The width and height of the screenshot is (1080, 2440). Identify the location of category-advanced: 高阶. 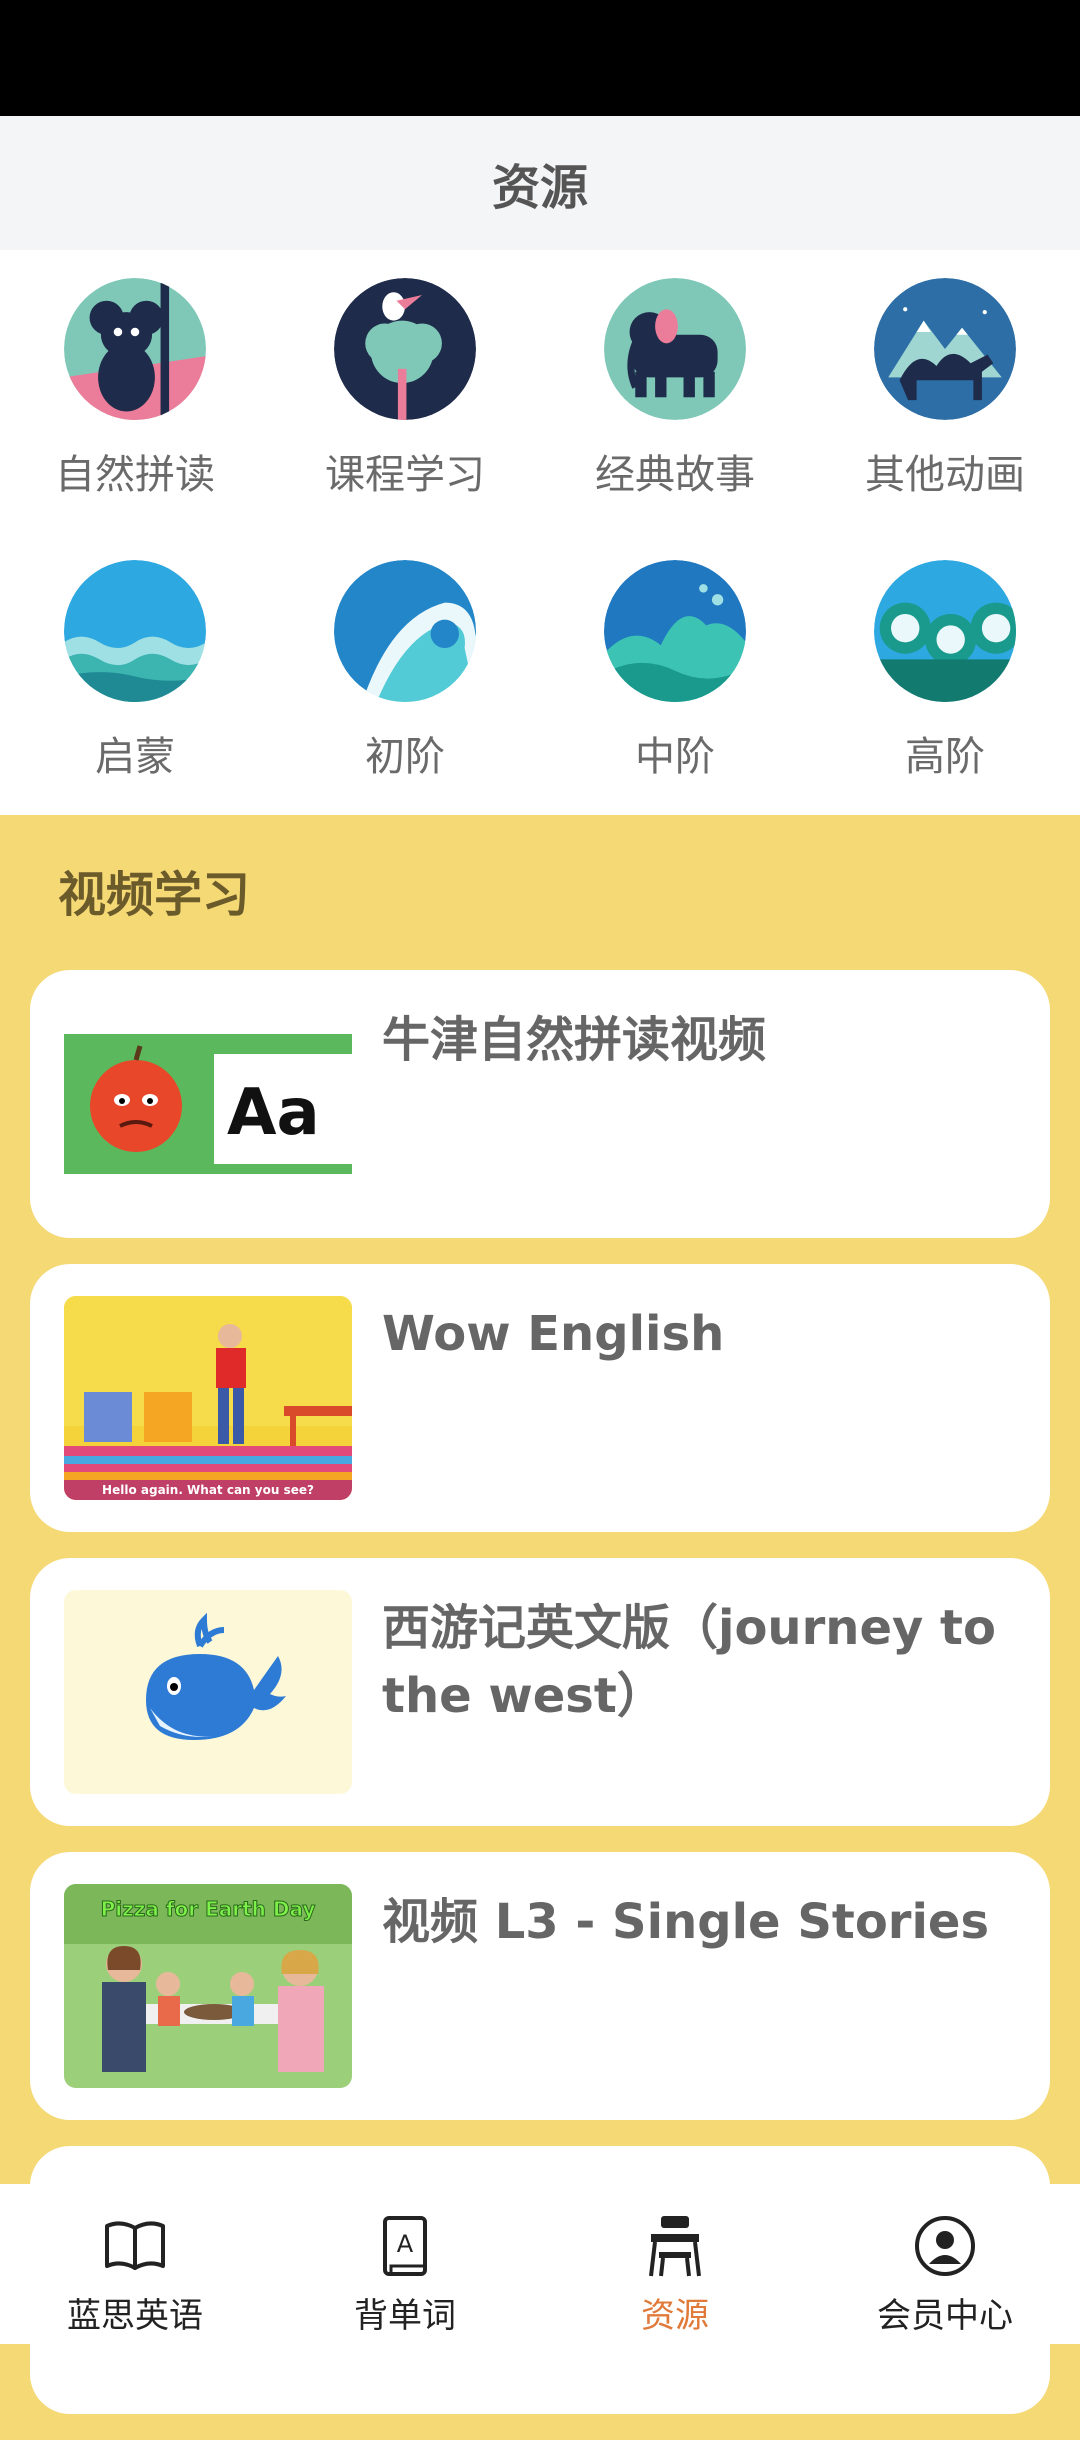
(945, 701).